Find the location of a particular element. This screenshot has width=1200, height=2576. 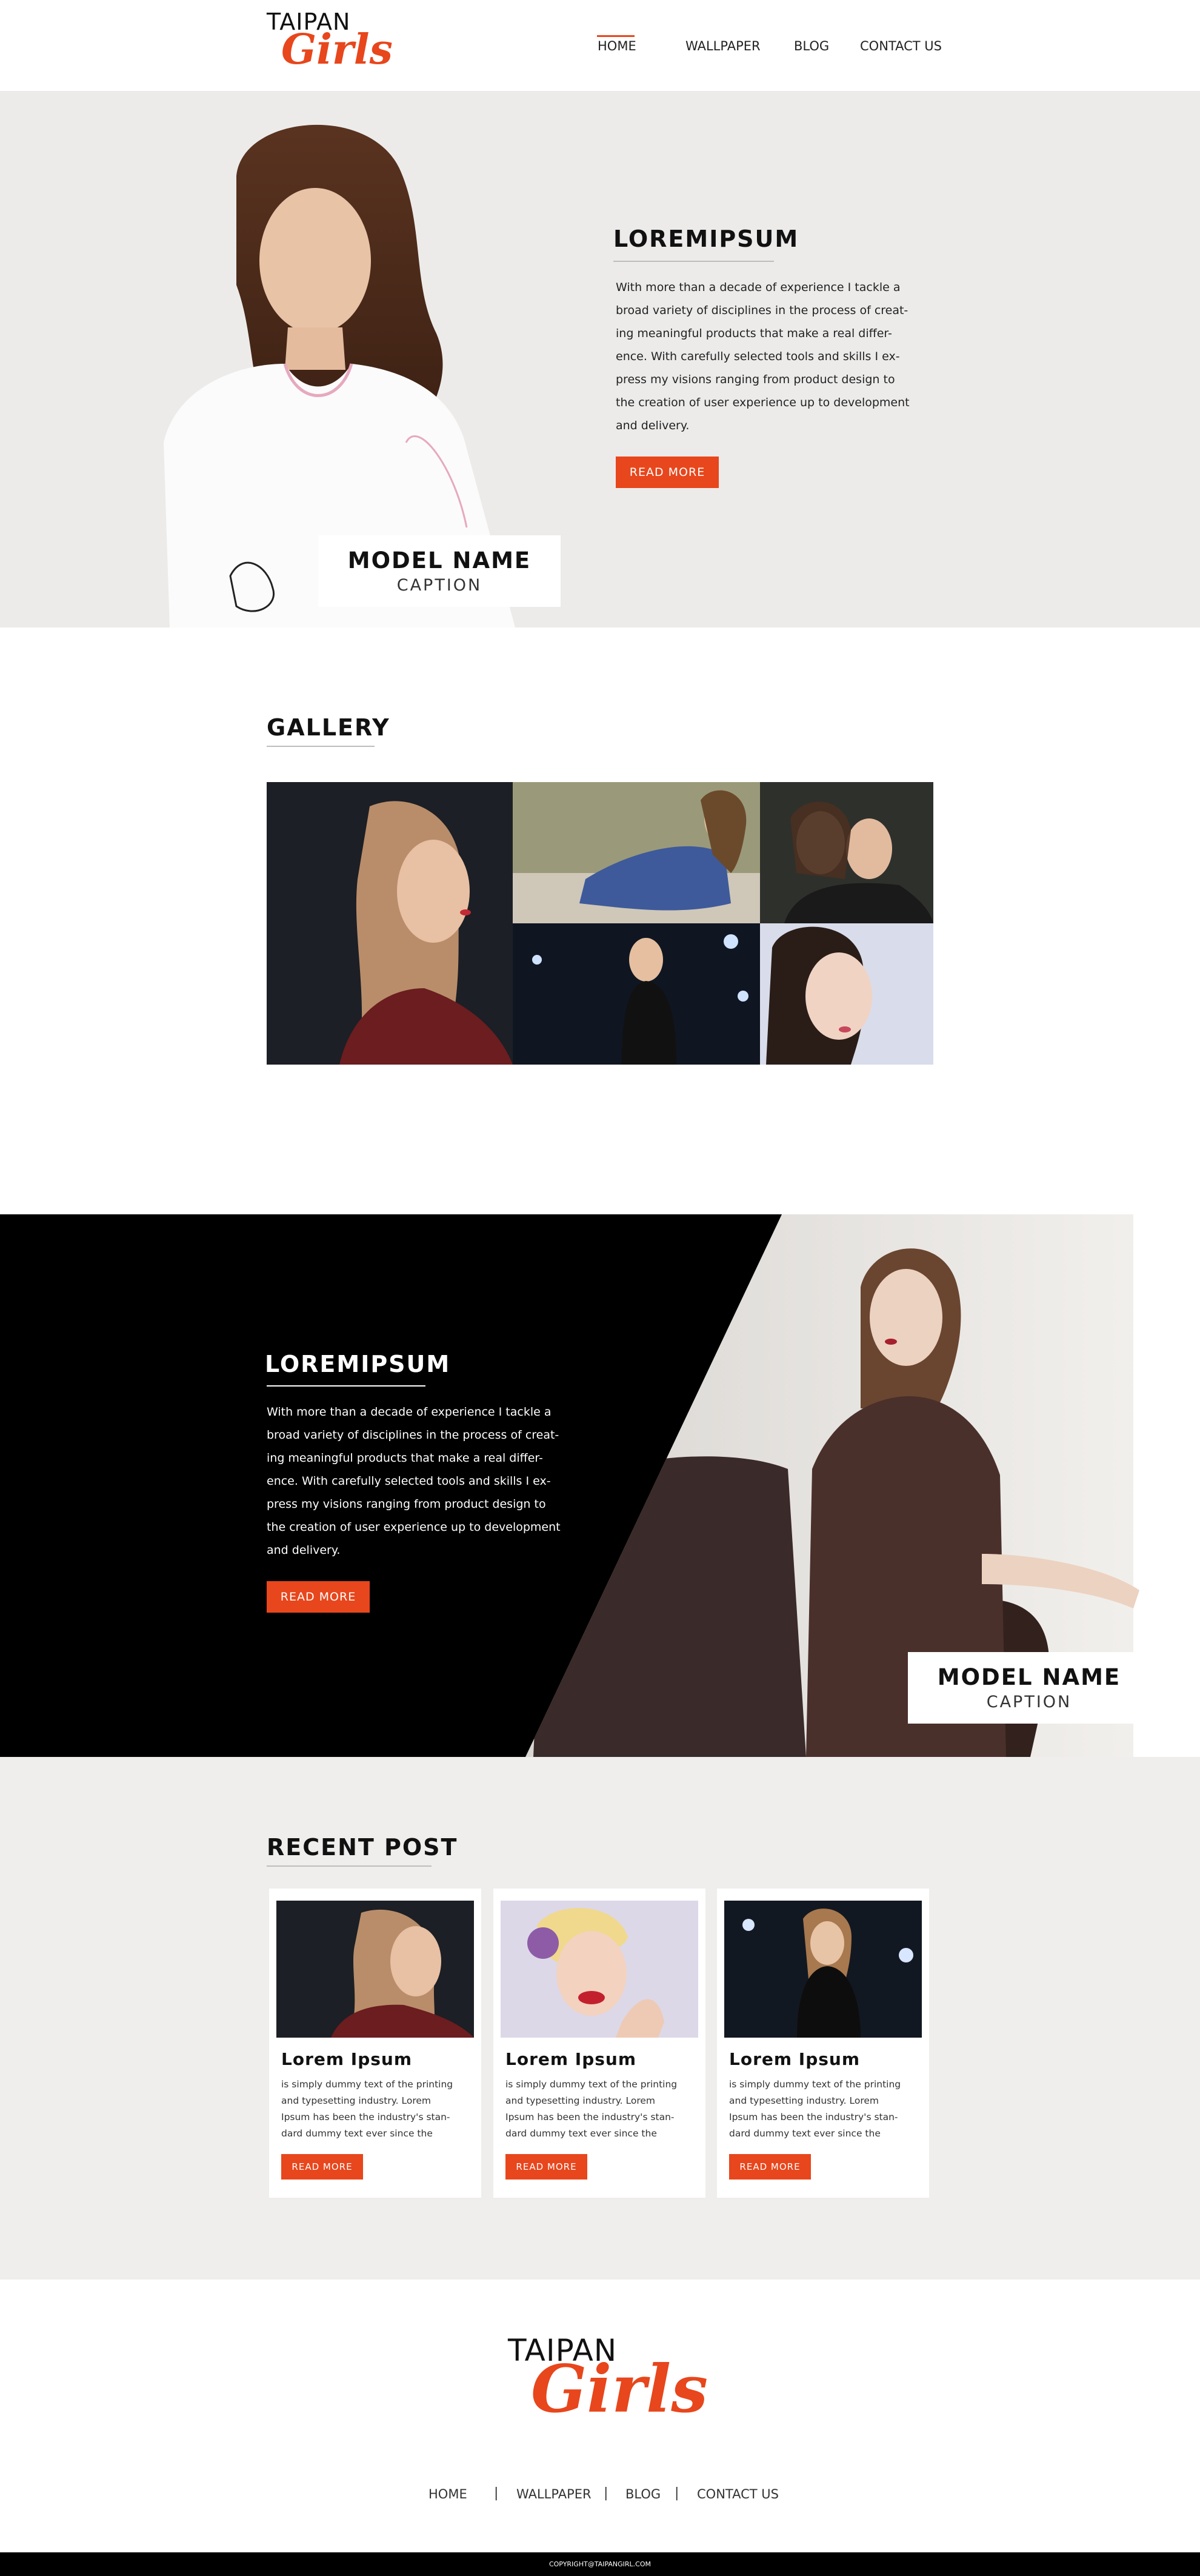

feature-read-more-button: READ MORE is located at coordinates (318, 1597).